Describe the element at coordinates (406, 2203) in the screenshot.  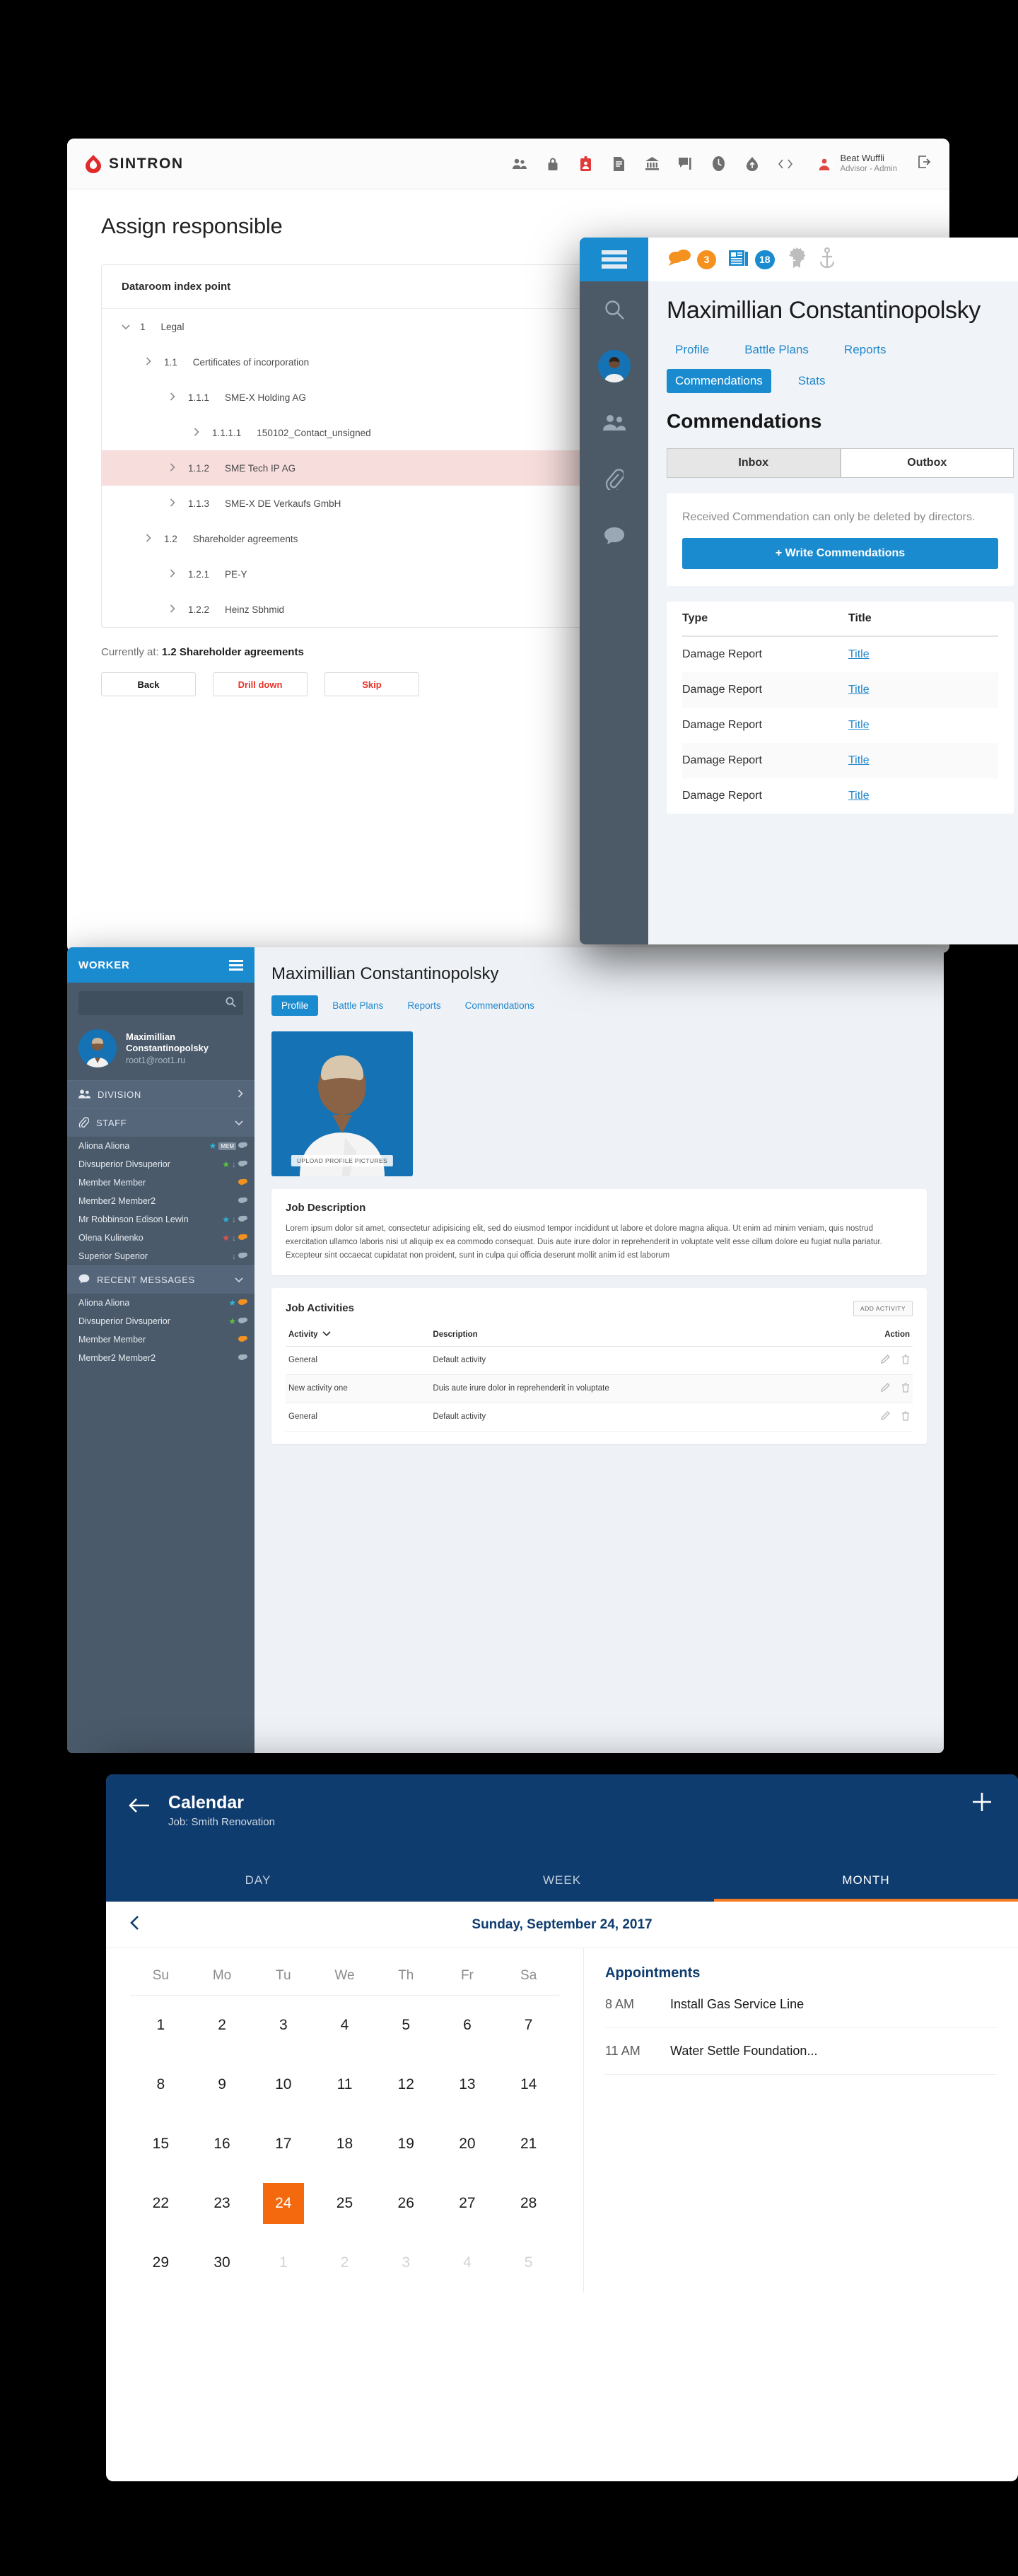
I see `calendar-day: 26` at that location.